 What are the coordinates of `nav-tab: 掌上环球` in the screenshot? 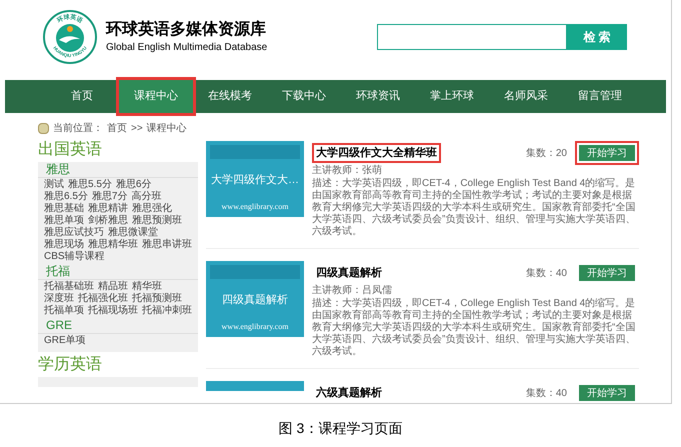 It's located at (452, 96).